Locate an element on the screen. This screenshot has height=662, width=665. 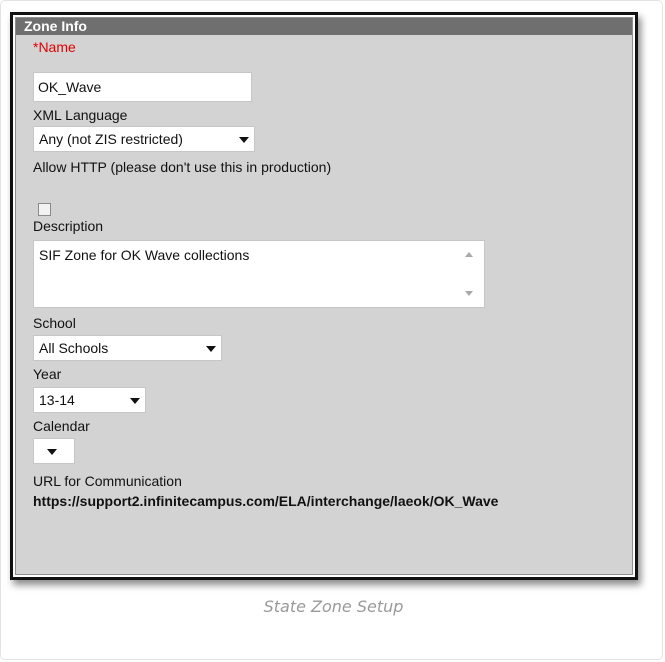
allow-http-checkbox is located at coordinates (44, 209).